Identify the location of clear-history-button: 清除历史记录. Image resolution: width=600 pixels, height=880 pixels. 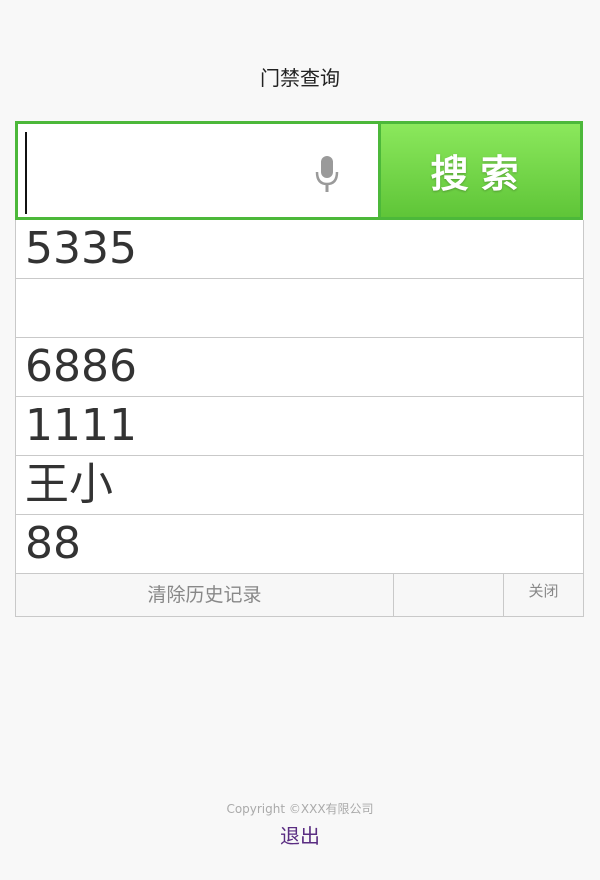
(205, 595).